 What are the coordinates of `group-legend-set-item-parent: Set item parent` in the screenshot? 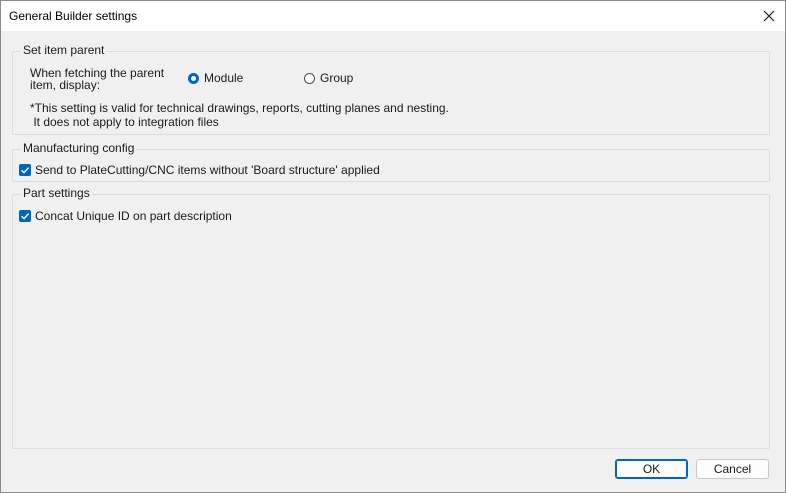 It's located at (64, 50).